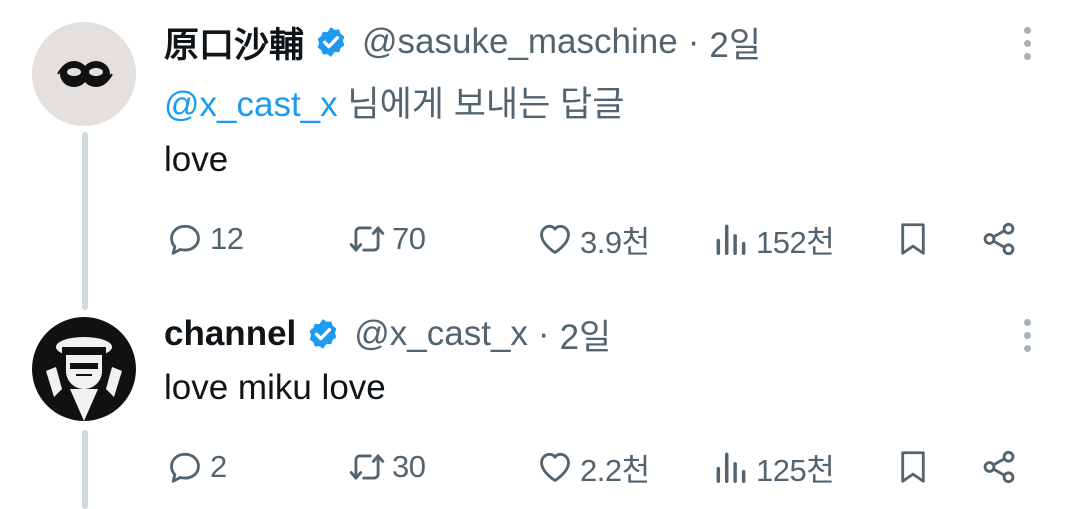  I want to click on like-count: 2.2천, so click(615, 470).